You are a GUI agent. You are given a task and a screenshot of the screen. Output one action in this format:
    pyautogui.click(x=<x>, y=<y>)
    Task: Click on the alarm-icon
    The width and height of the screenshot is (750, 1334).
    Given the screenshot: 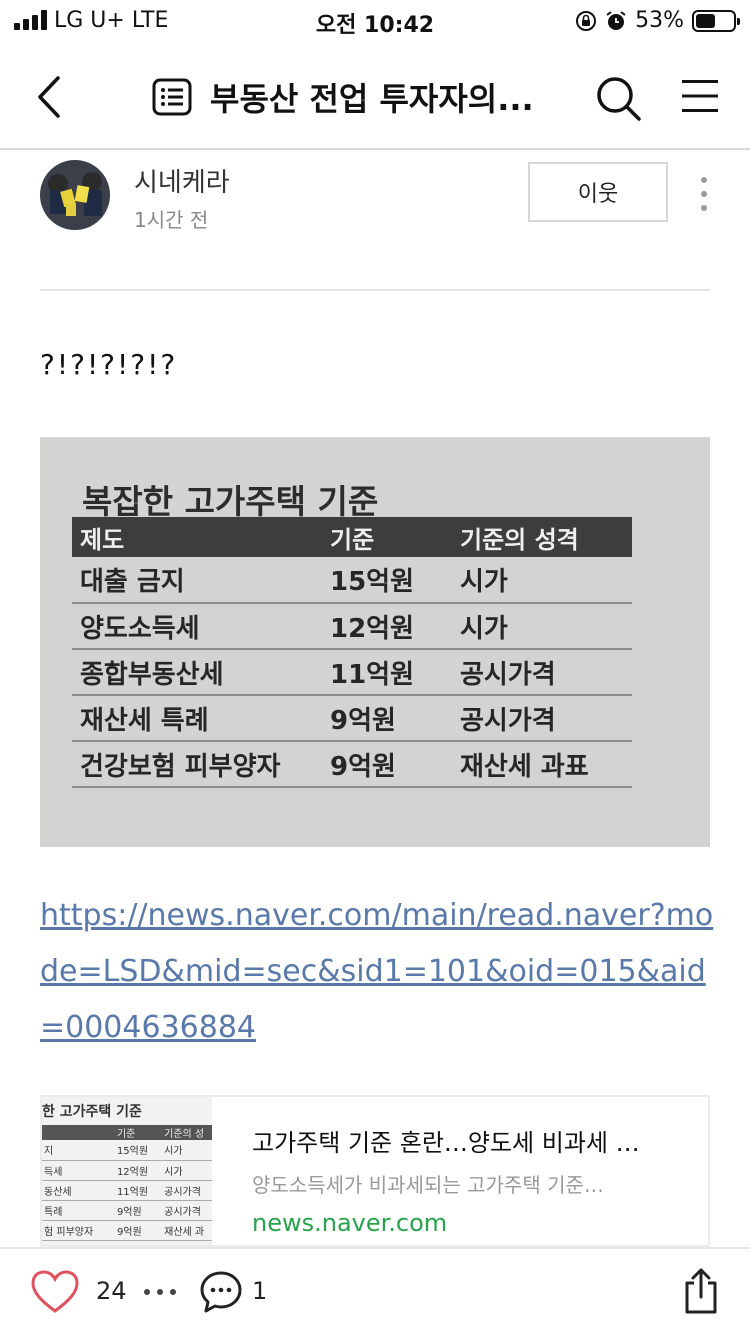 What is the action you would take?
    pyautogui.click(x=616, y=20)
    